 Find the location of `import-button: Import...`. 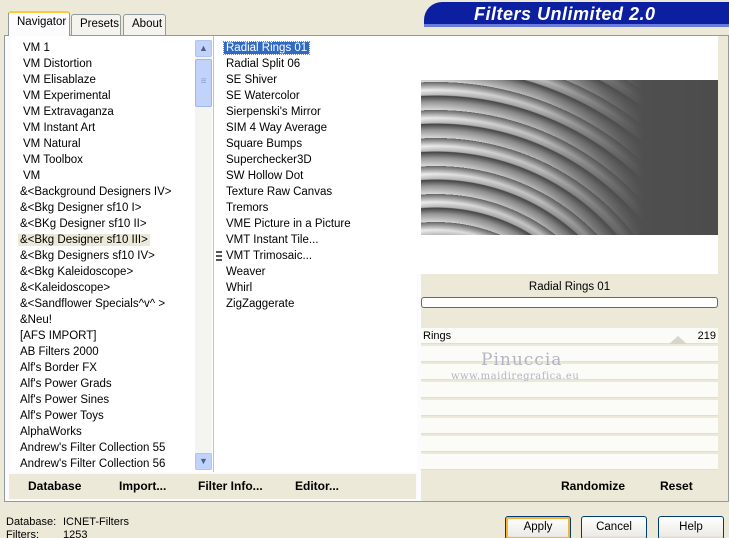

import-button: Import... is located at coordinates (142, 486).